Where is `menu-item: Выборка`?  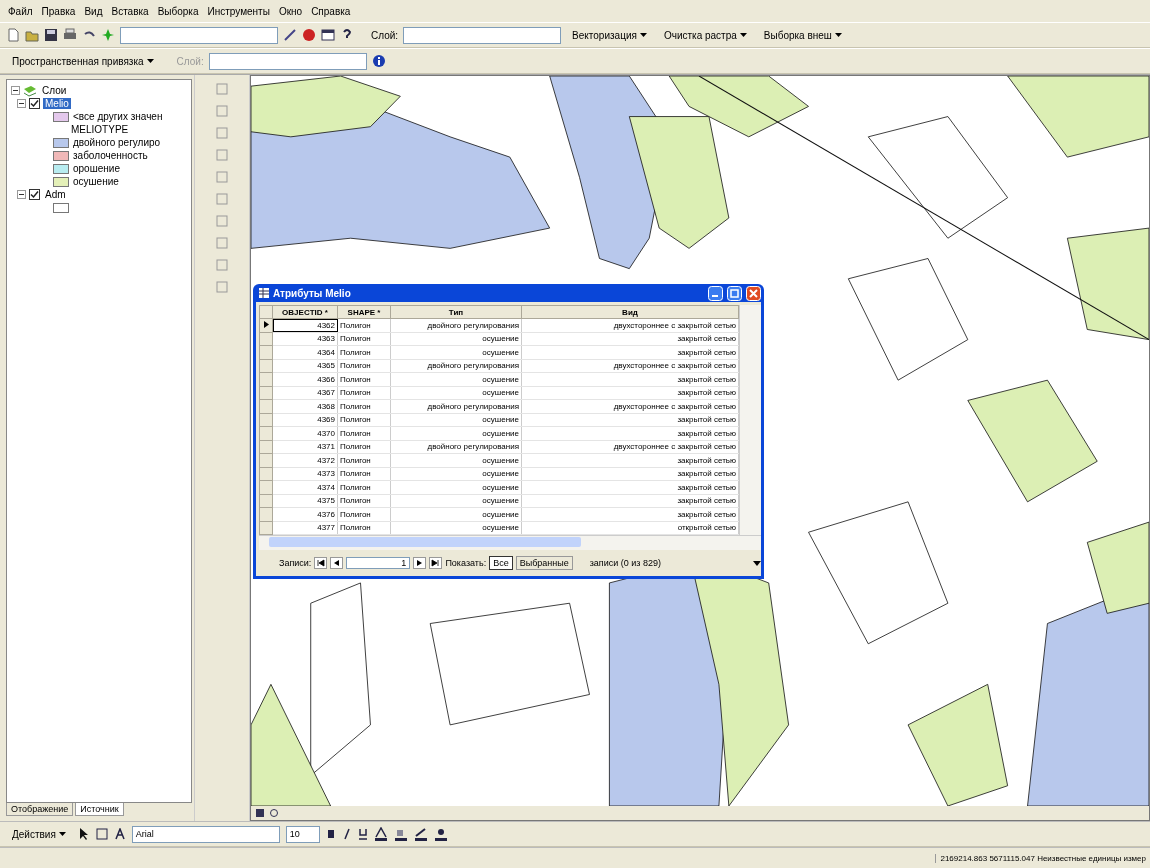 menu-item: Выборка is located at coordinates (178, 11).